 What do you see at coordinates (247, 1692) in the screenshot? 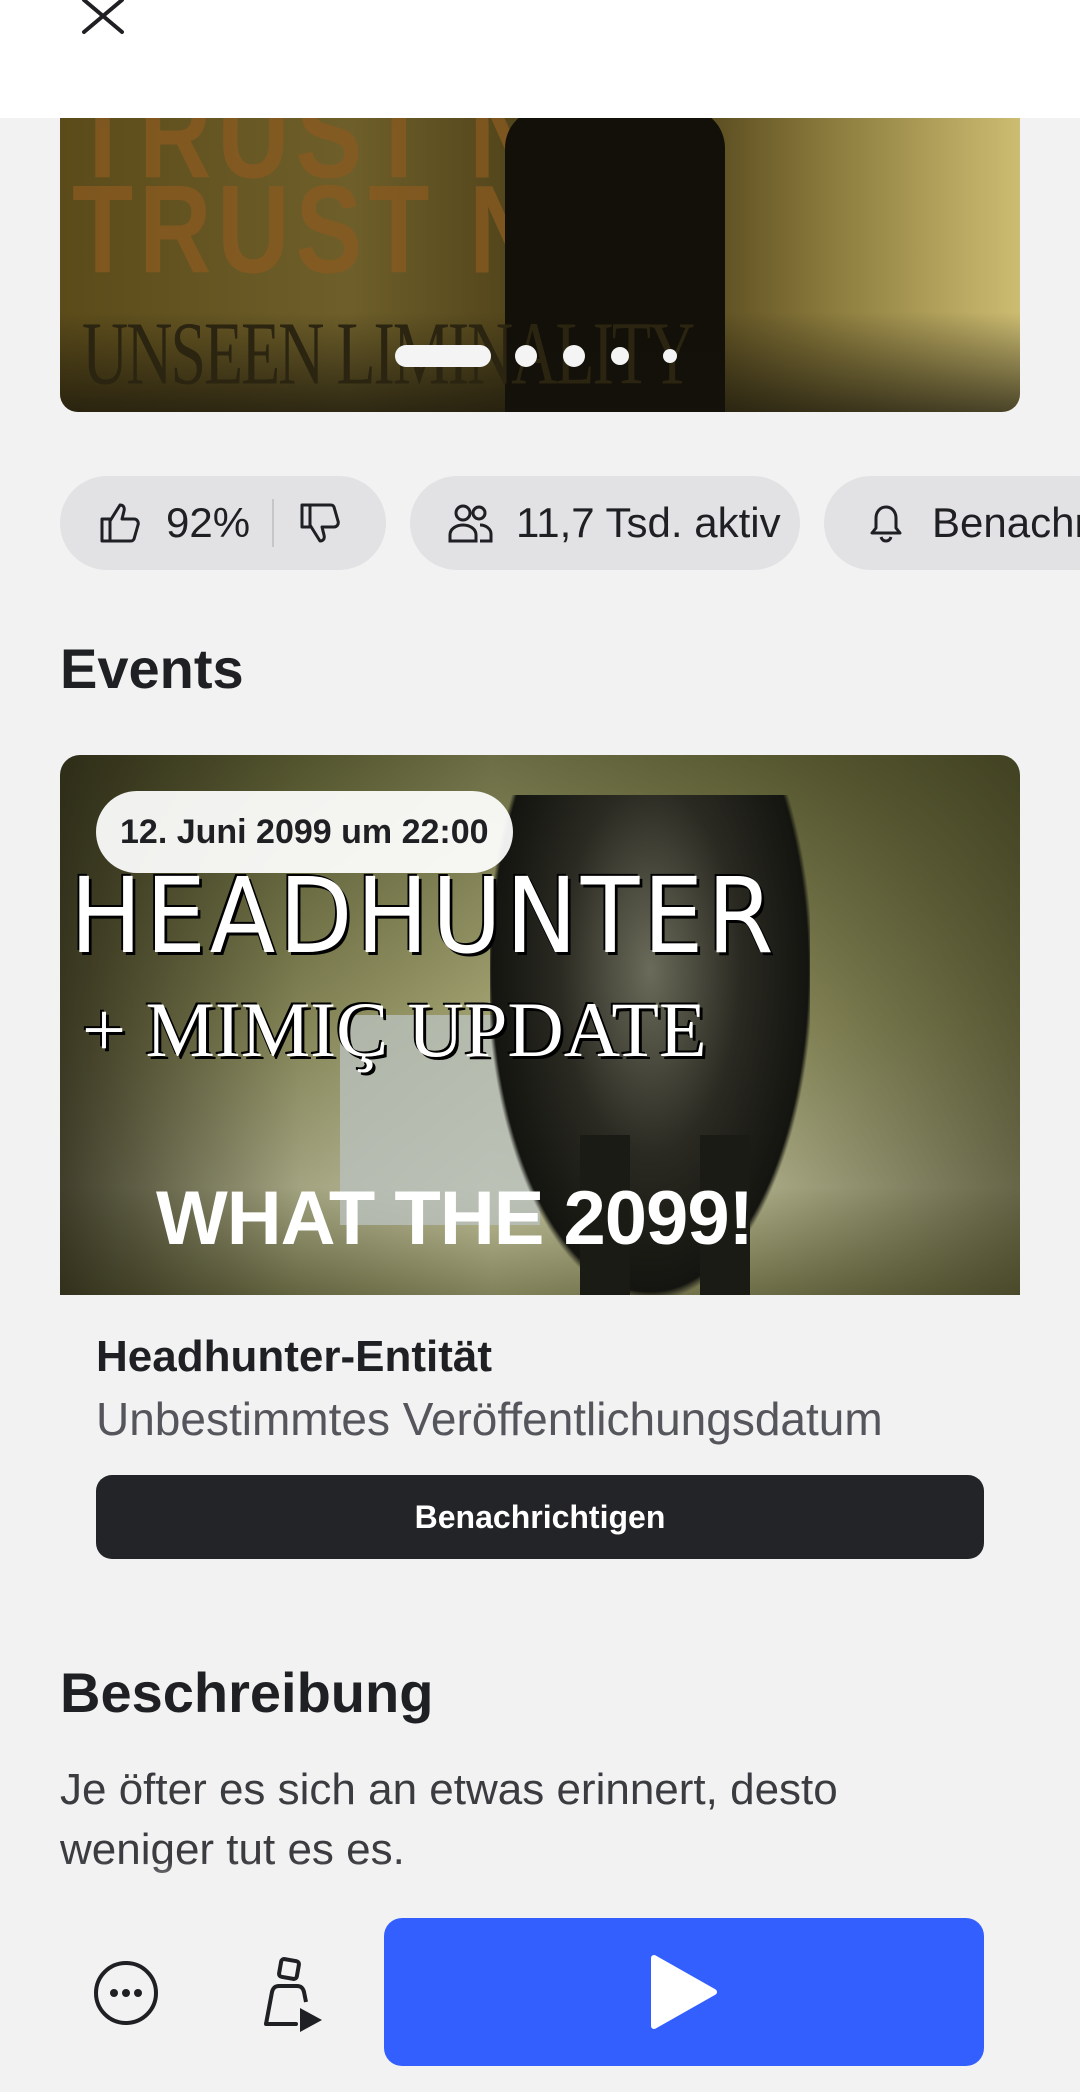
I see `description-heading: Beschreibung` at bounding box center [247, 1692].